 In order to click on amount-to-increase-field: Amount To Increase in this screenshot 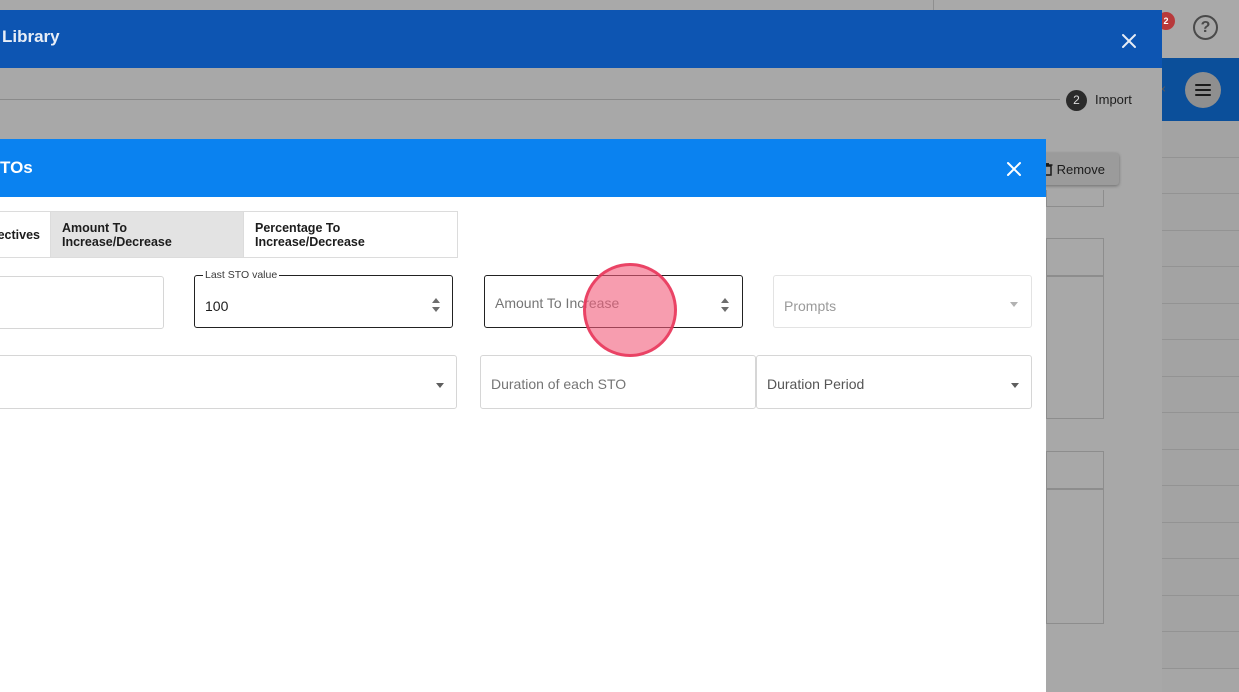, I will do `click(613, 301)`.